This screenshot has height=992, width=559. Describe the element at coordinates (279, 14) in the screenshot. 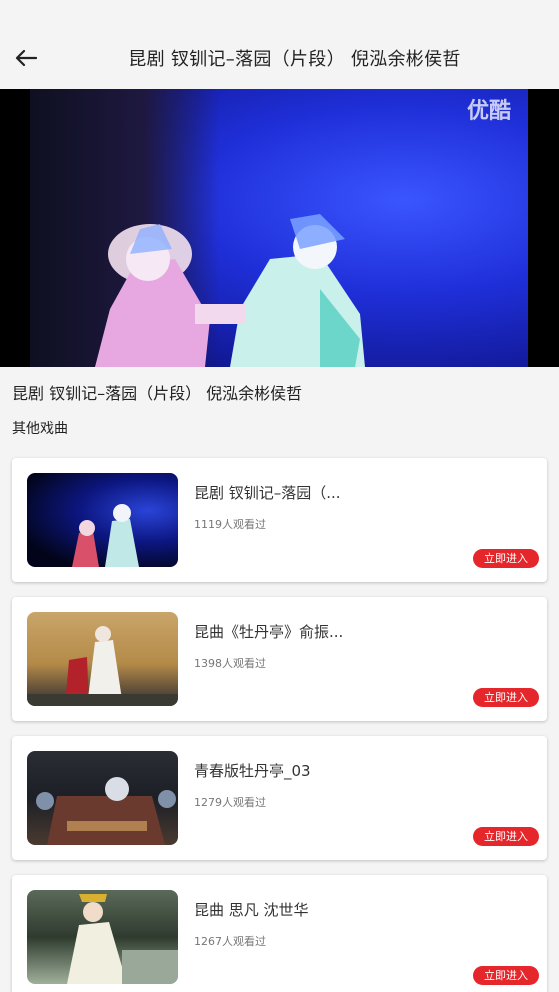

I see `status-bar` at that location.